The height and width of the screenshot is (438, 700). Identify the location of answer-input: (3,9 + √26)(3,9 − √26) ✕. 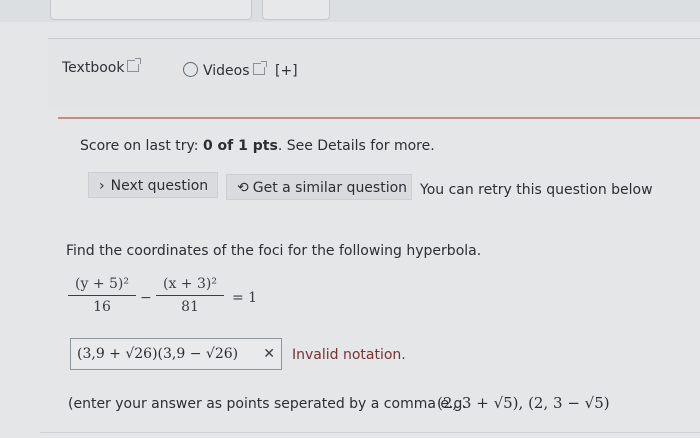
(176, 354).